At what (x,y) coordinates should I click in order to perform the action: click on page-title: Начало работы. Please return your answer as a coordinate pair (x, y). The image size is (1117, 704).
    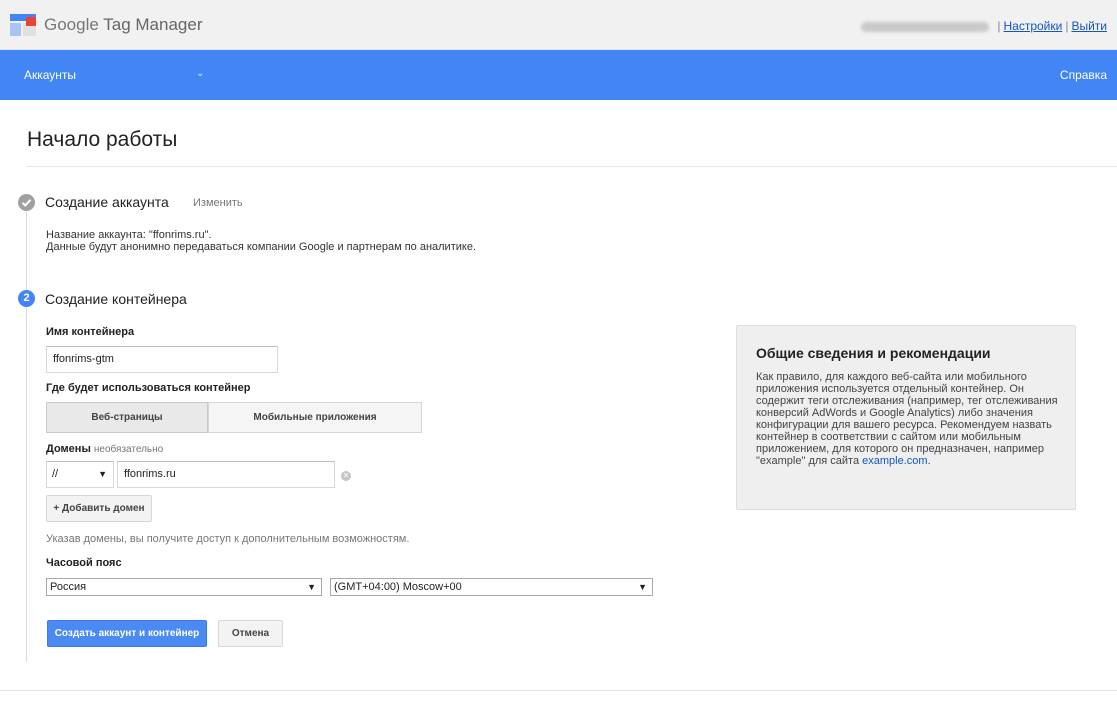
    Looking at the image, I should click on (102, 139).